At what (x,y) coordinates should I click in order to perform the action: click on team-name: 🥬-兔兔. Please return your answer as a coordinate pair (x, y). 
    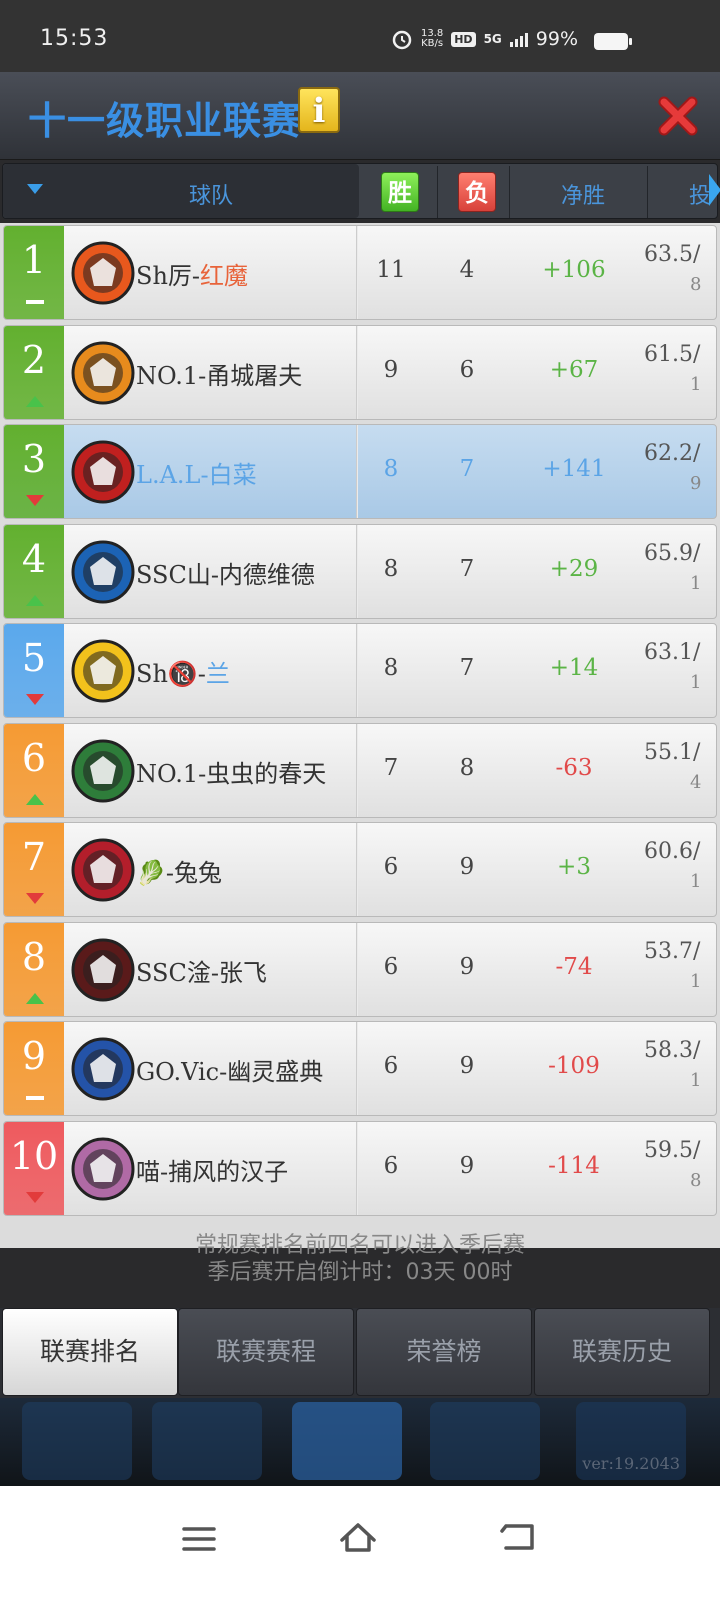
    Looking at the image, I should click on (179, 870).